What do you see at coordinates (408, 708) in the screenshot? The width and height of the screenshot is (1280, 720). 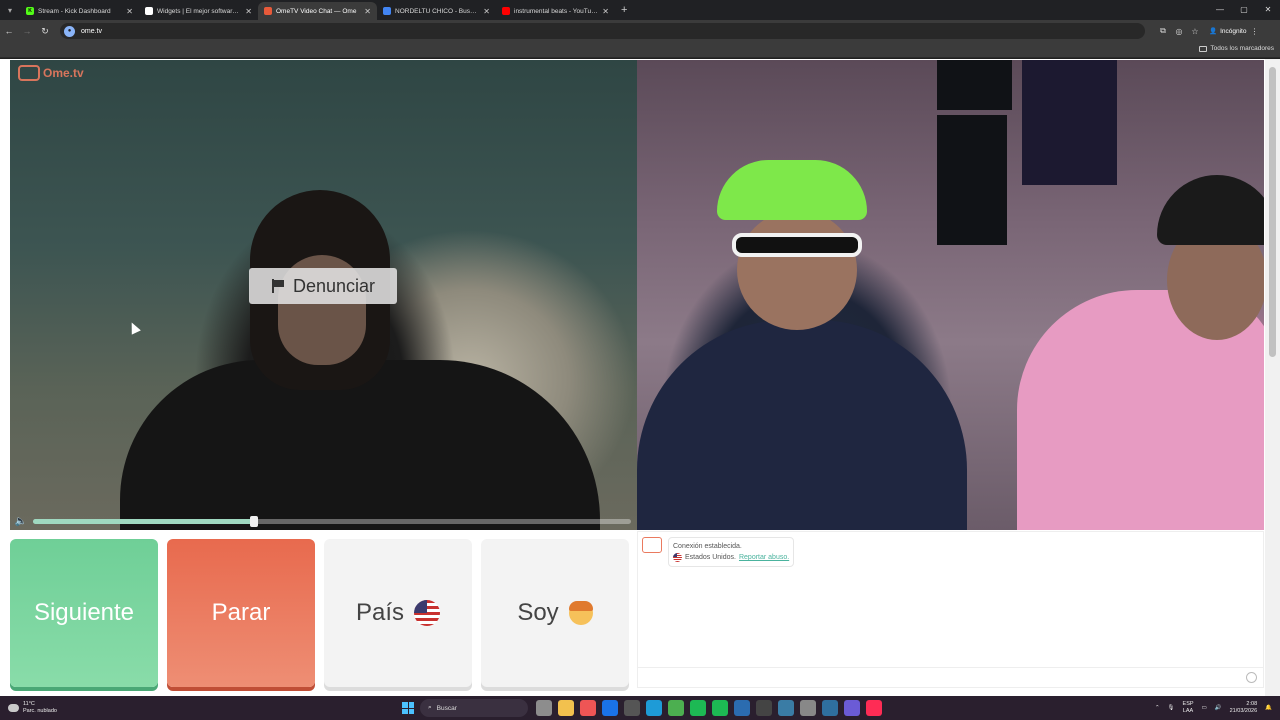 I see `start-button` at bounding box center [408, 708].